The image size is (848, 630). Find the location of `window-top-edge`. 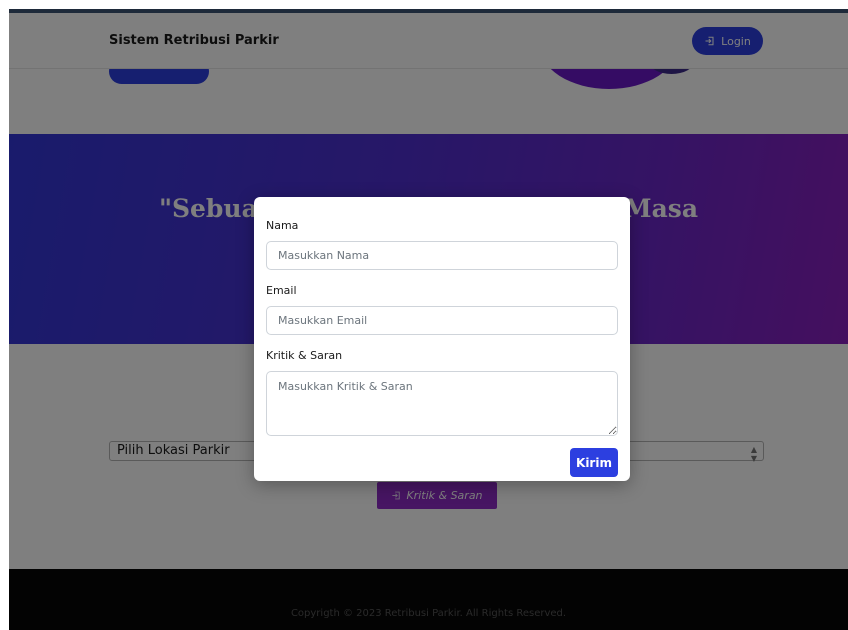

window-top-edge is located at coordinates (428, 11).